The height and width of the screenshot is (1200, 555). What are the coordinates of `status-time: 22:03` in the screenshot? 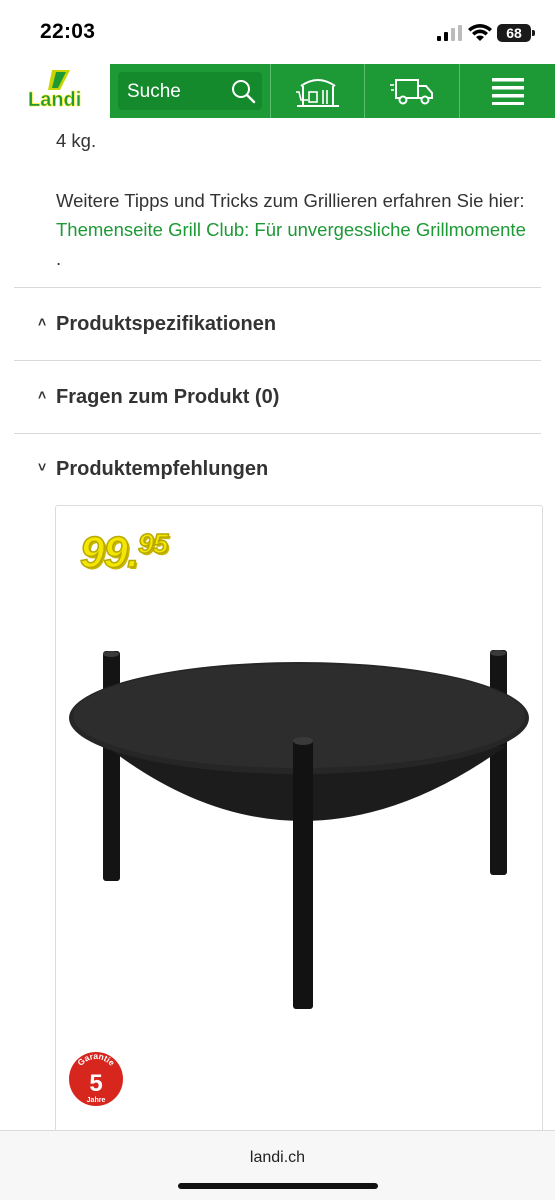 It's located at (68, 31).